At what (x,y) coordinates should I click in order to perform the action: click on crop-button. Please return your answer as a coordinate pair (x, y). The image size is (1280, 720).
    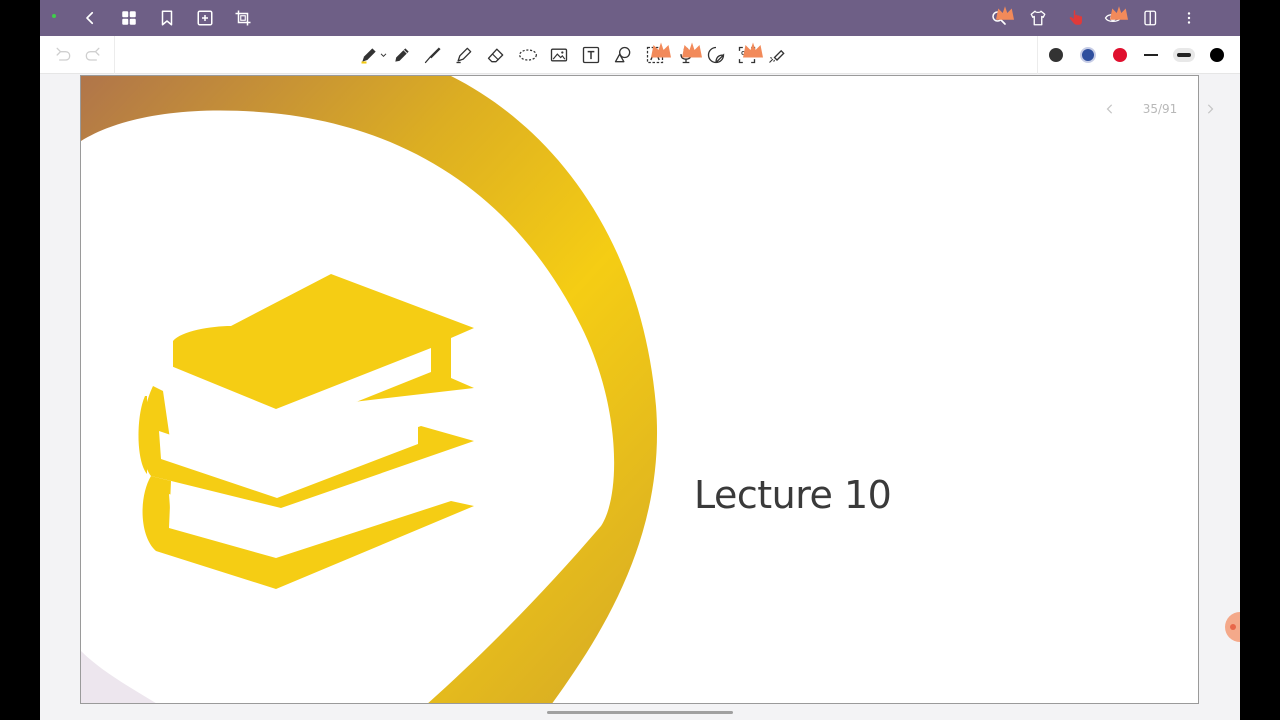
    Looking at the image, I should click on (243, 18).